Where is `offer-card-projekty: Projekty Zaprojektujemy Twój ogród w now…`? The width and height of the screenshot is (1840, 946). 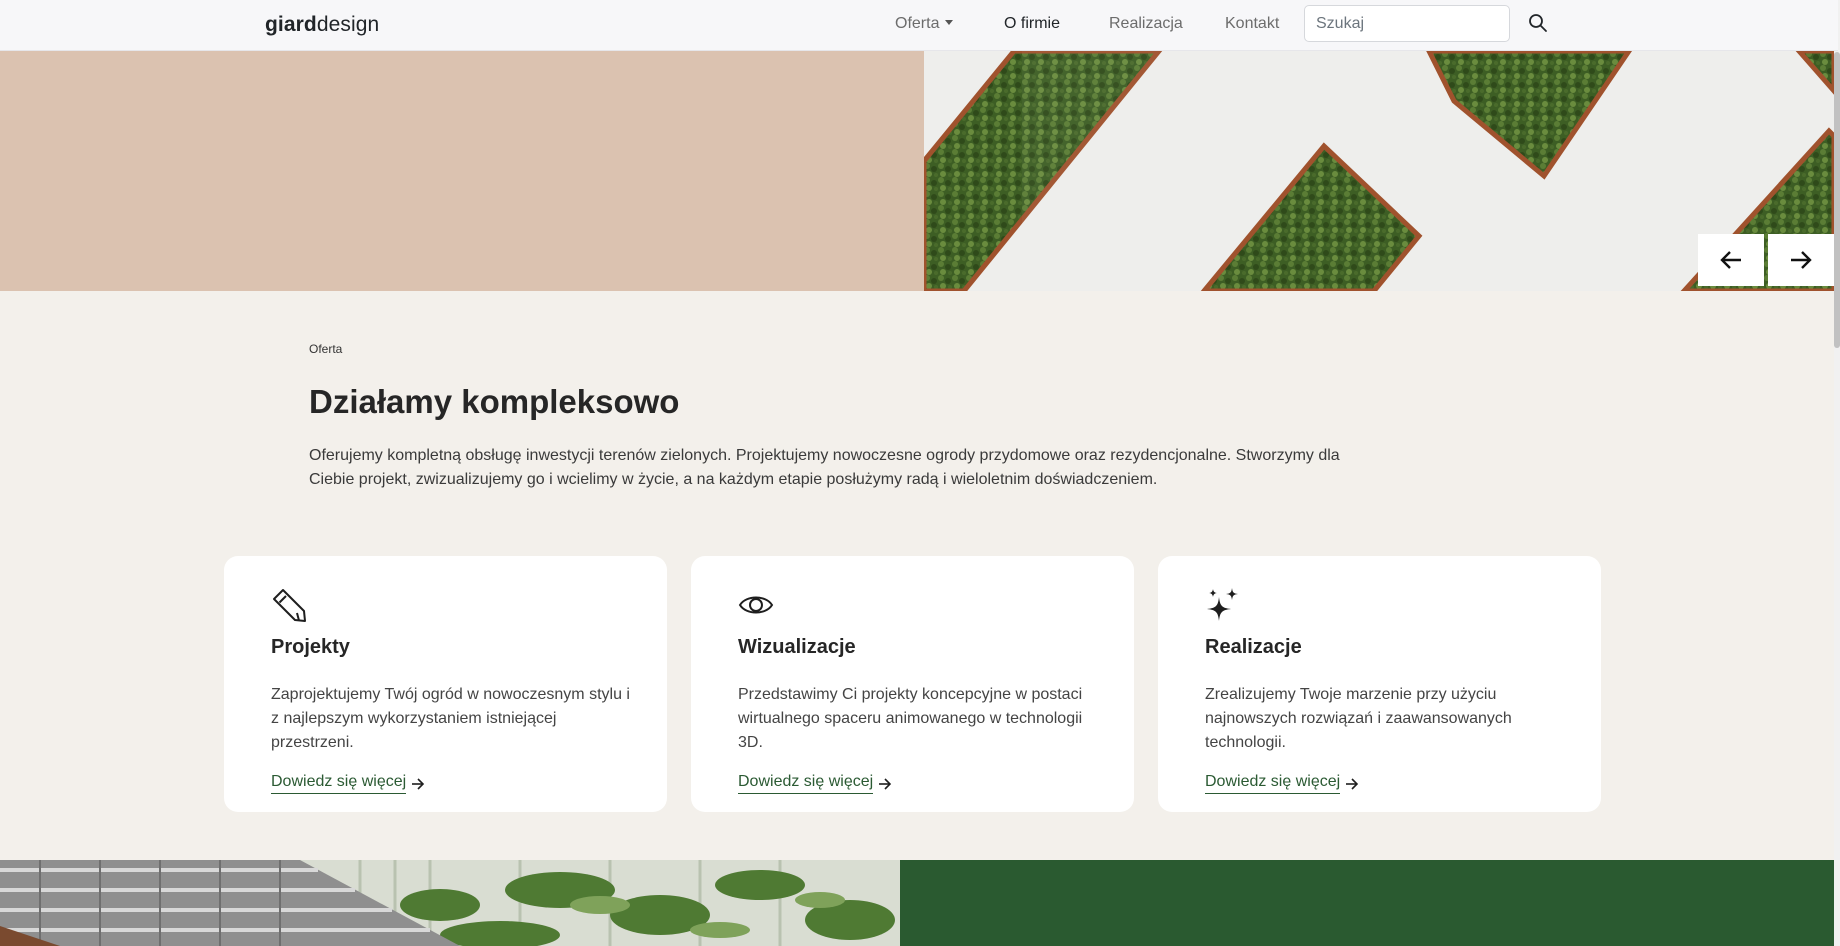 offer-card-projekty: Projekty Zaprojektujemy Twój ogród w now… is located at coordinates (445, 684).